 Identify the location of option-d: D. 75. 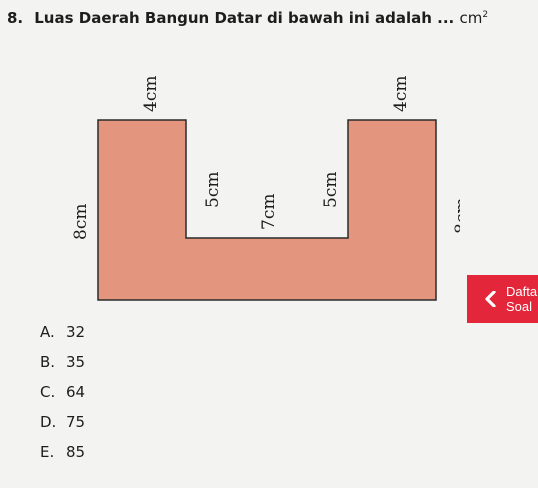
(62, 427).